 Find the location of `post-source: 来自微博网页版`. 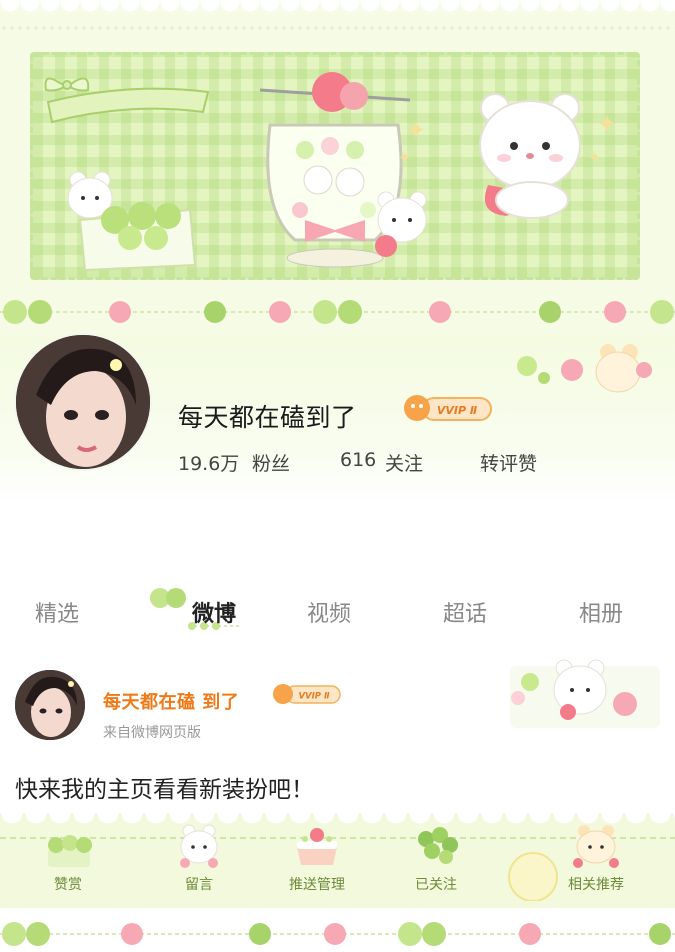

post-source: 来自微博网页版 is located at coordinates (152, 733).